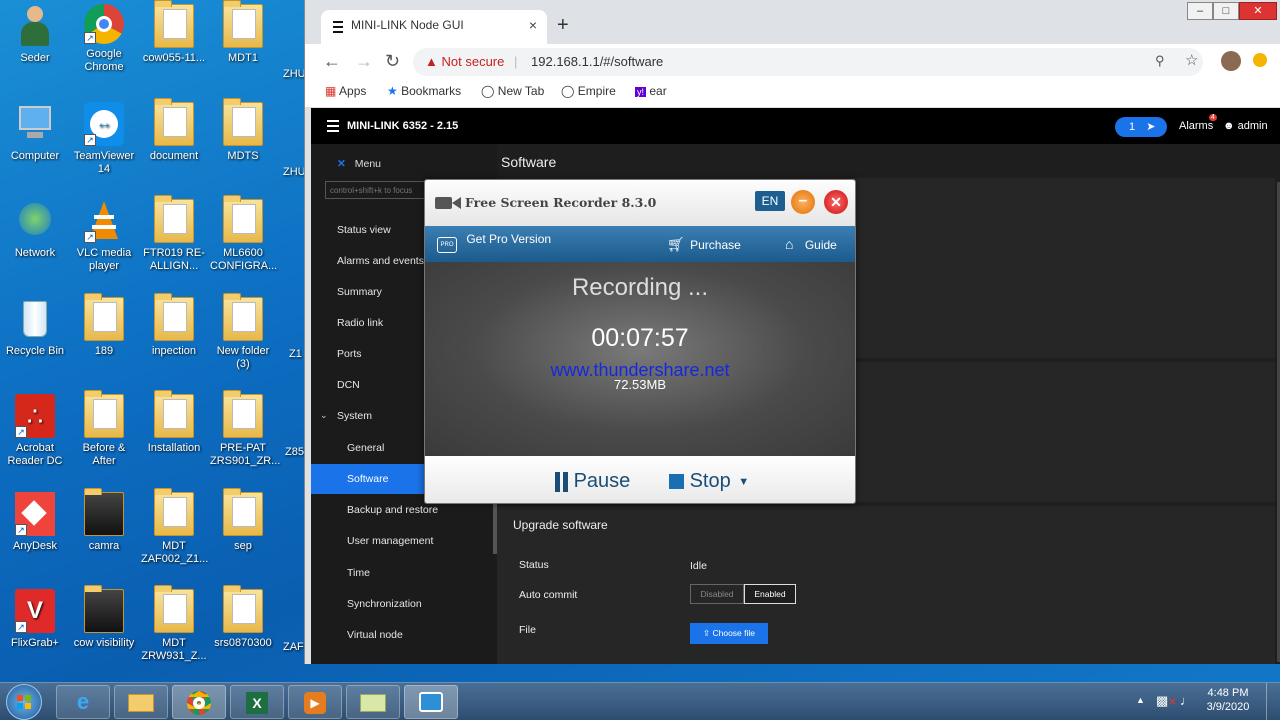 This screenshot has height=720, width=1280. I want to click on start-button, so click(24, 702).